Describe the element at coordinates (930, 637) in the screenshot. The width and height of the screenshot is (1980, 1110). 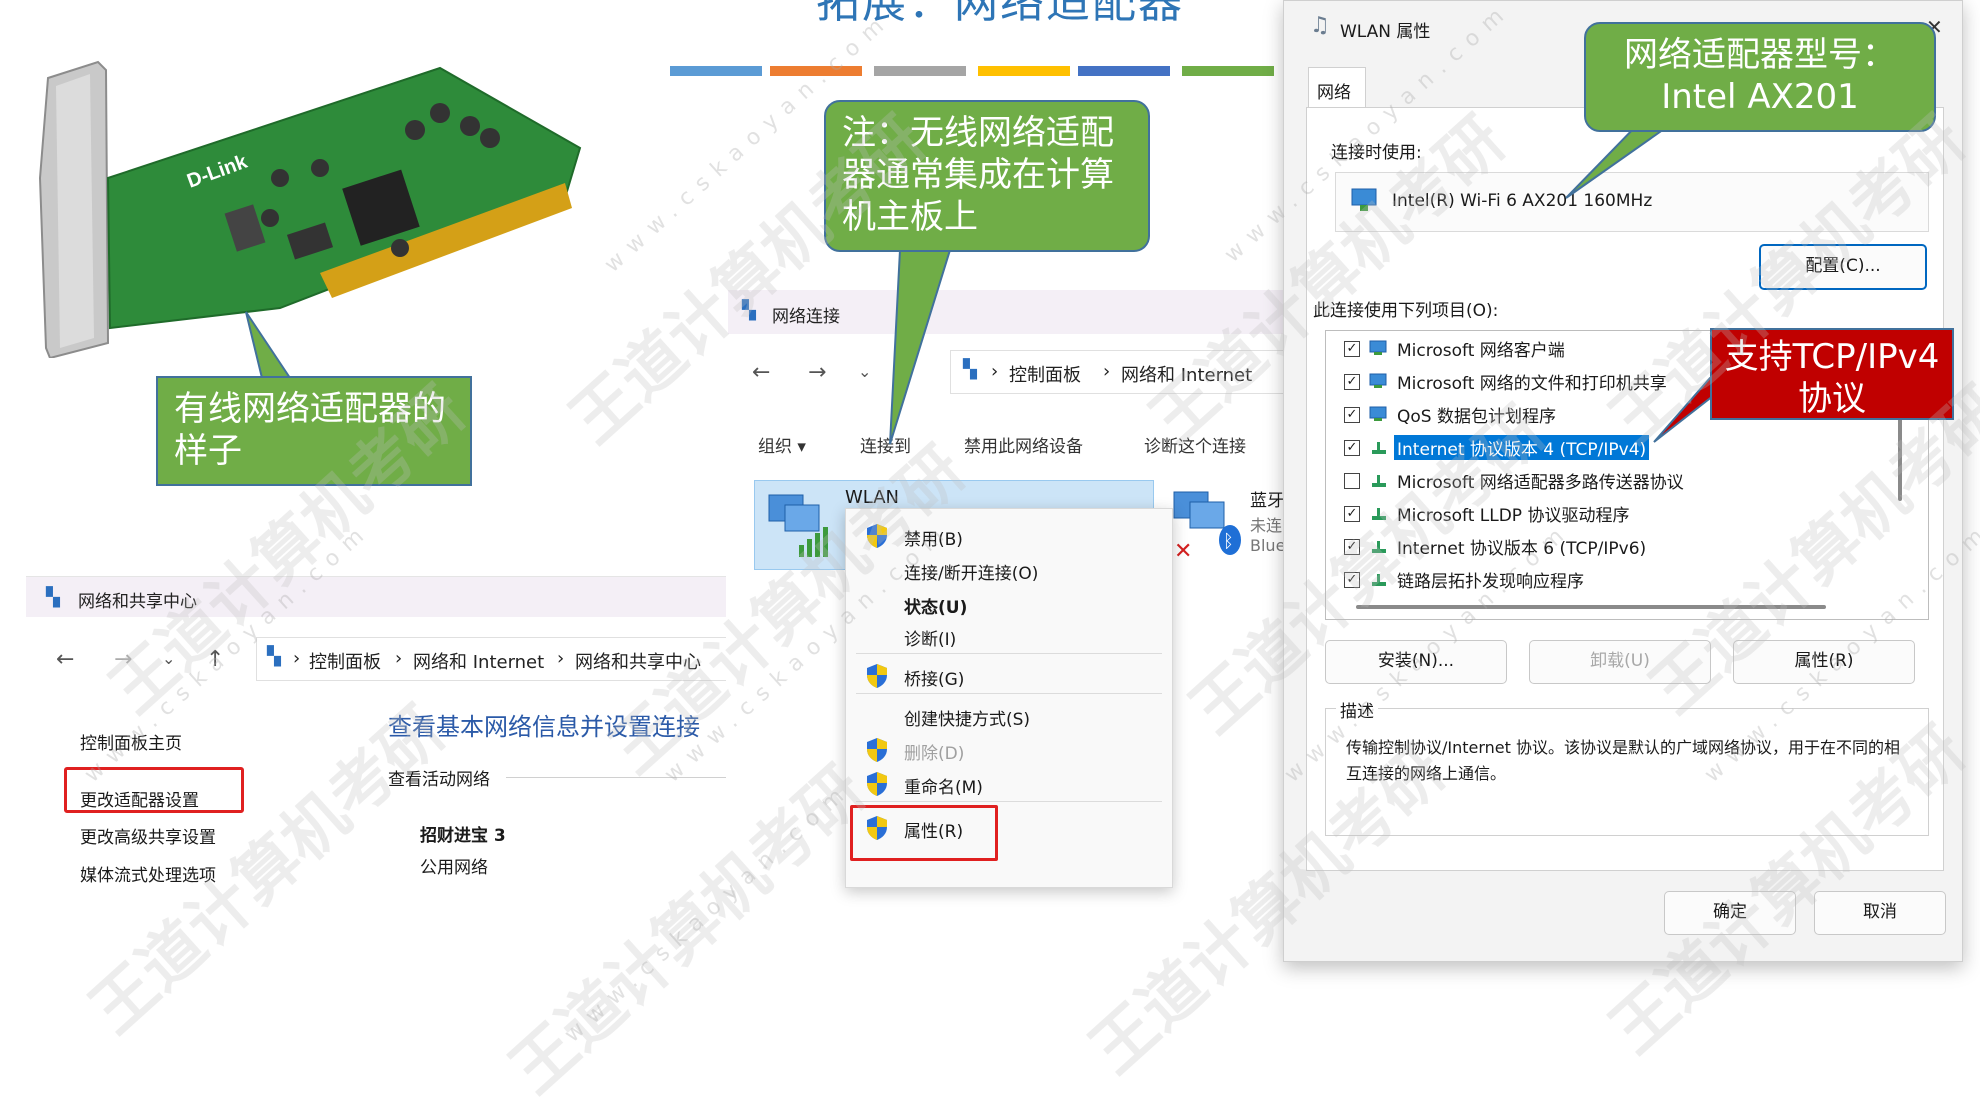
I see `menu-item: 诊断(I)` at that location.